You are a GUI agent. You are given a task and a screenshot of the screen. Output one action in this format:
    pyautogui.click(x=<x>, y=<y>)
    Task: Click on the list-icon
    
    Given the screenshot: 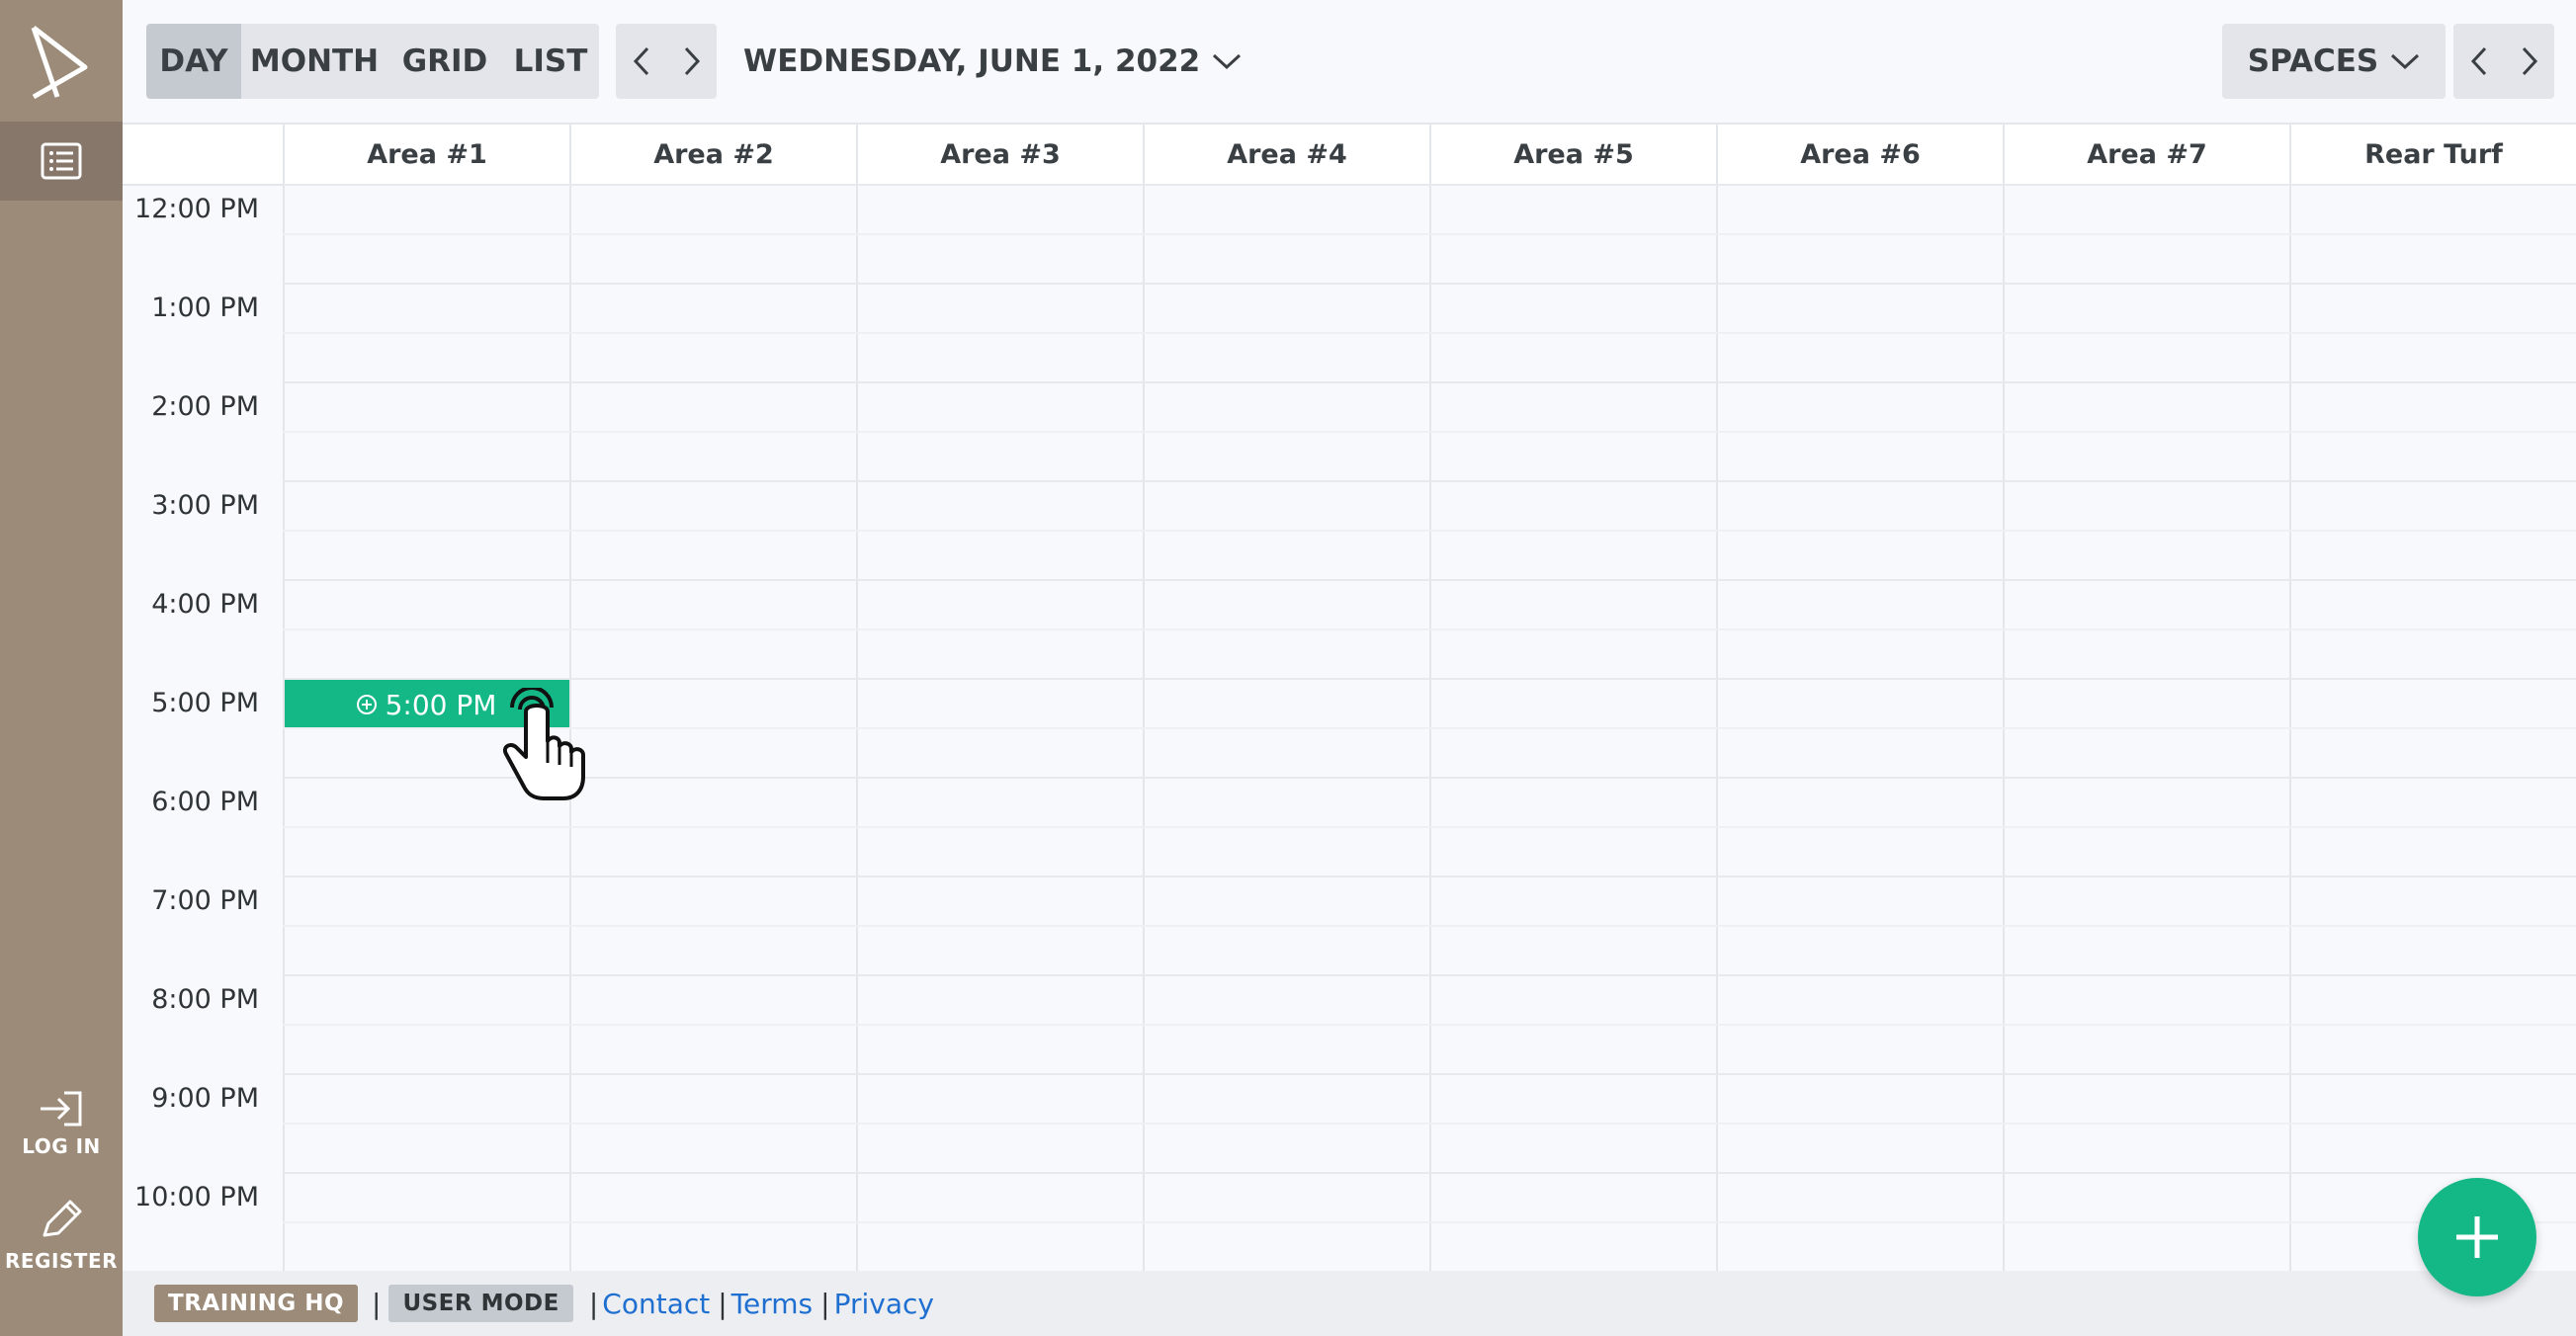 What is the action you would take?
    pyautogui.click(x=61, y=161)
    